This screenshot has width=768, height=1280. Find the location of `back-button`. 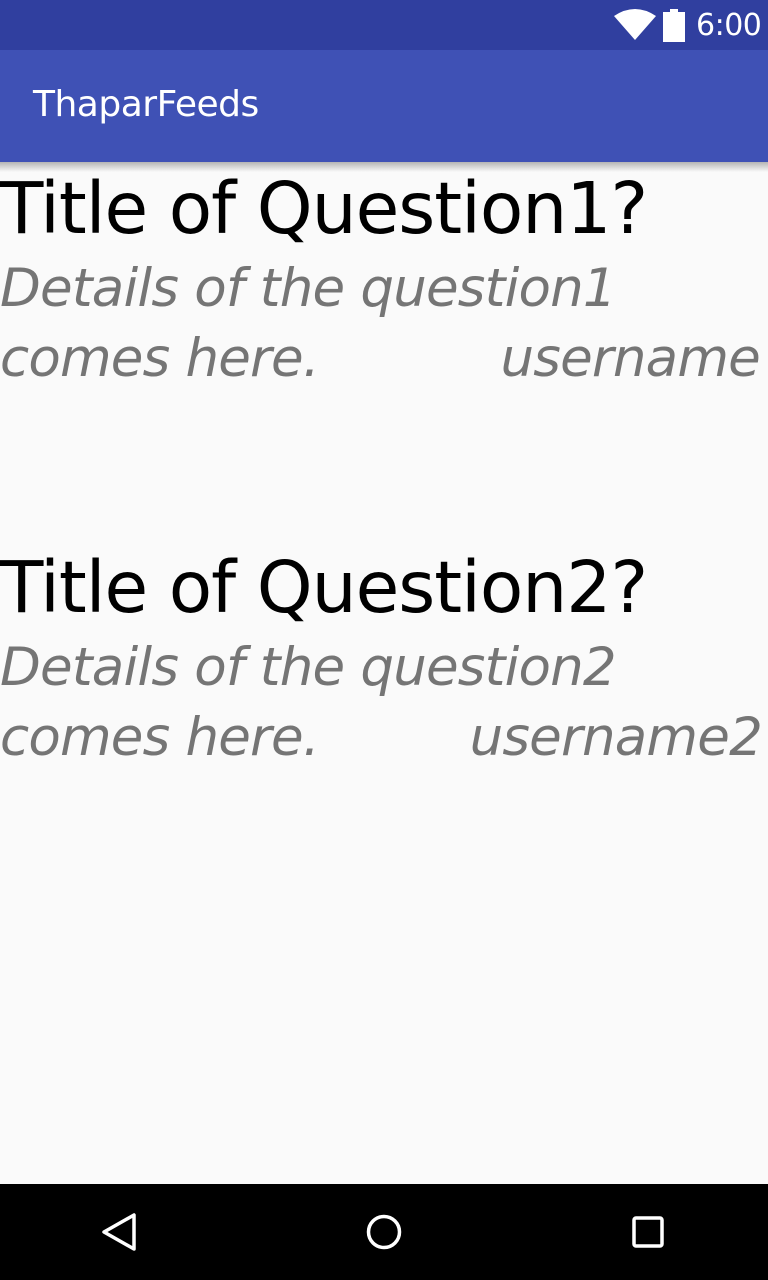

back-button is located at coordinates (120, 1232).